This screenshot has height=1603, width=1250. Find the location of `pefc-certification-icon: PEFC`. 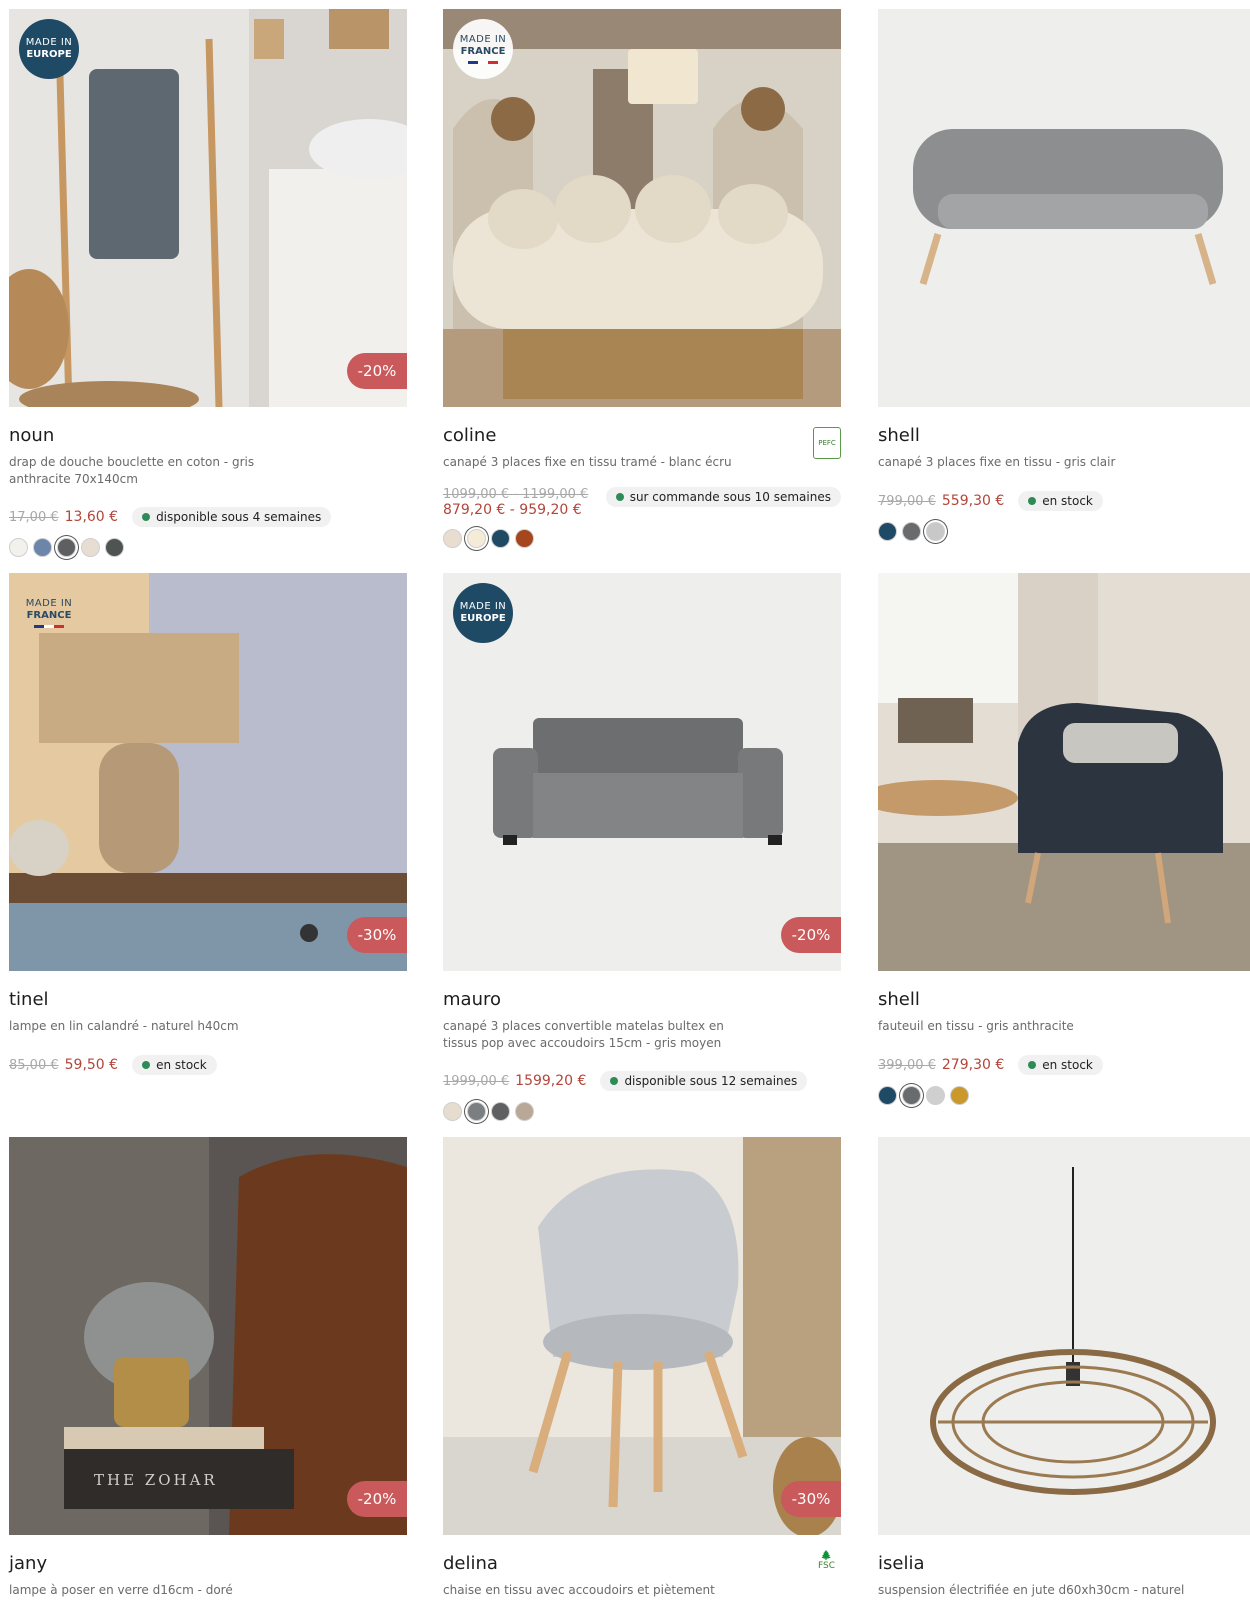

pefc-certification-icon: PEFC is located at coordinates (827, 443).